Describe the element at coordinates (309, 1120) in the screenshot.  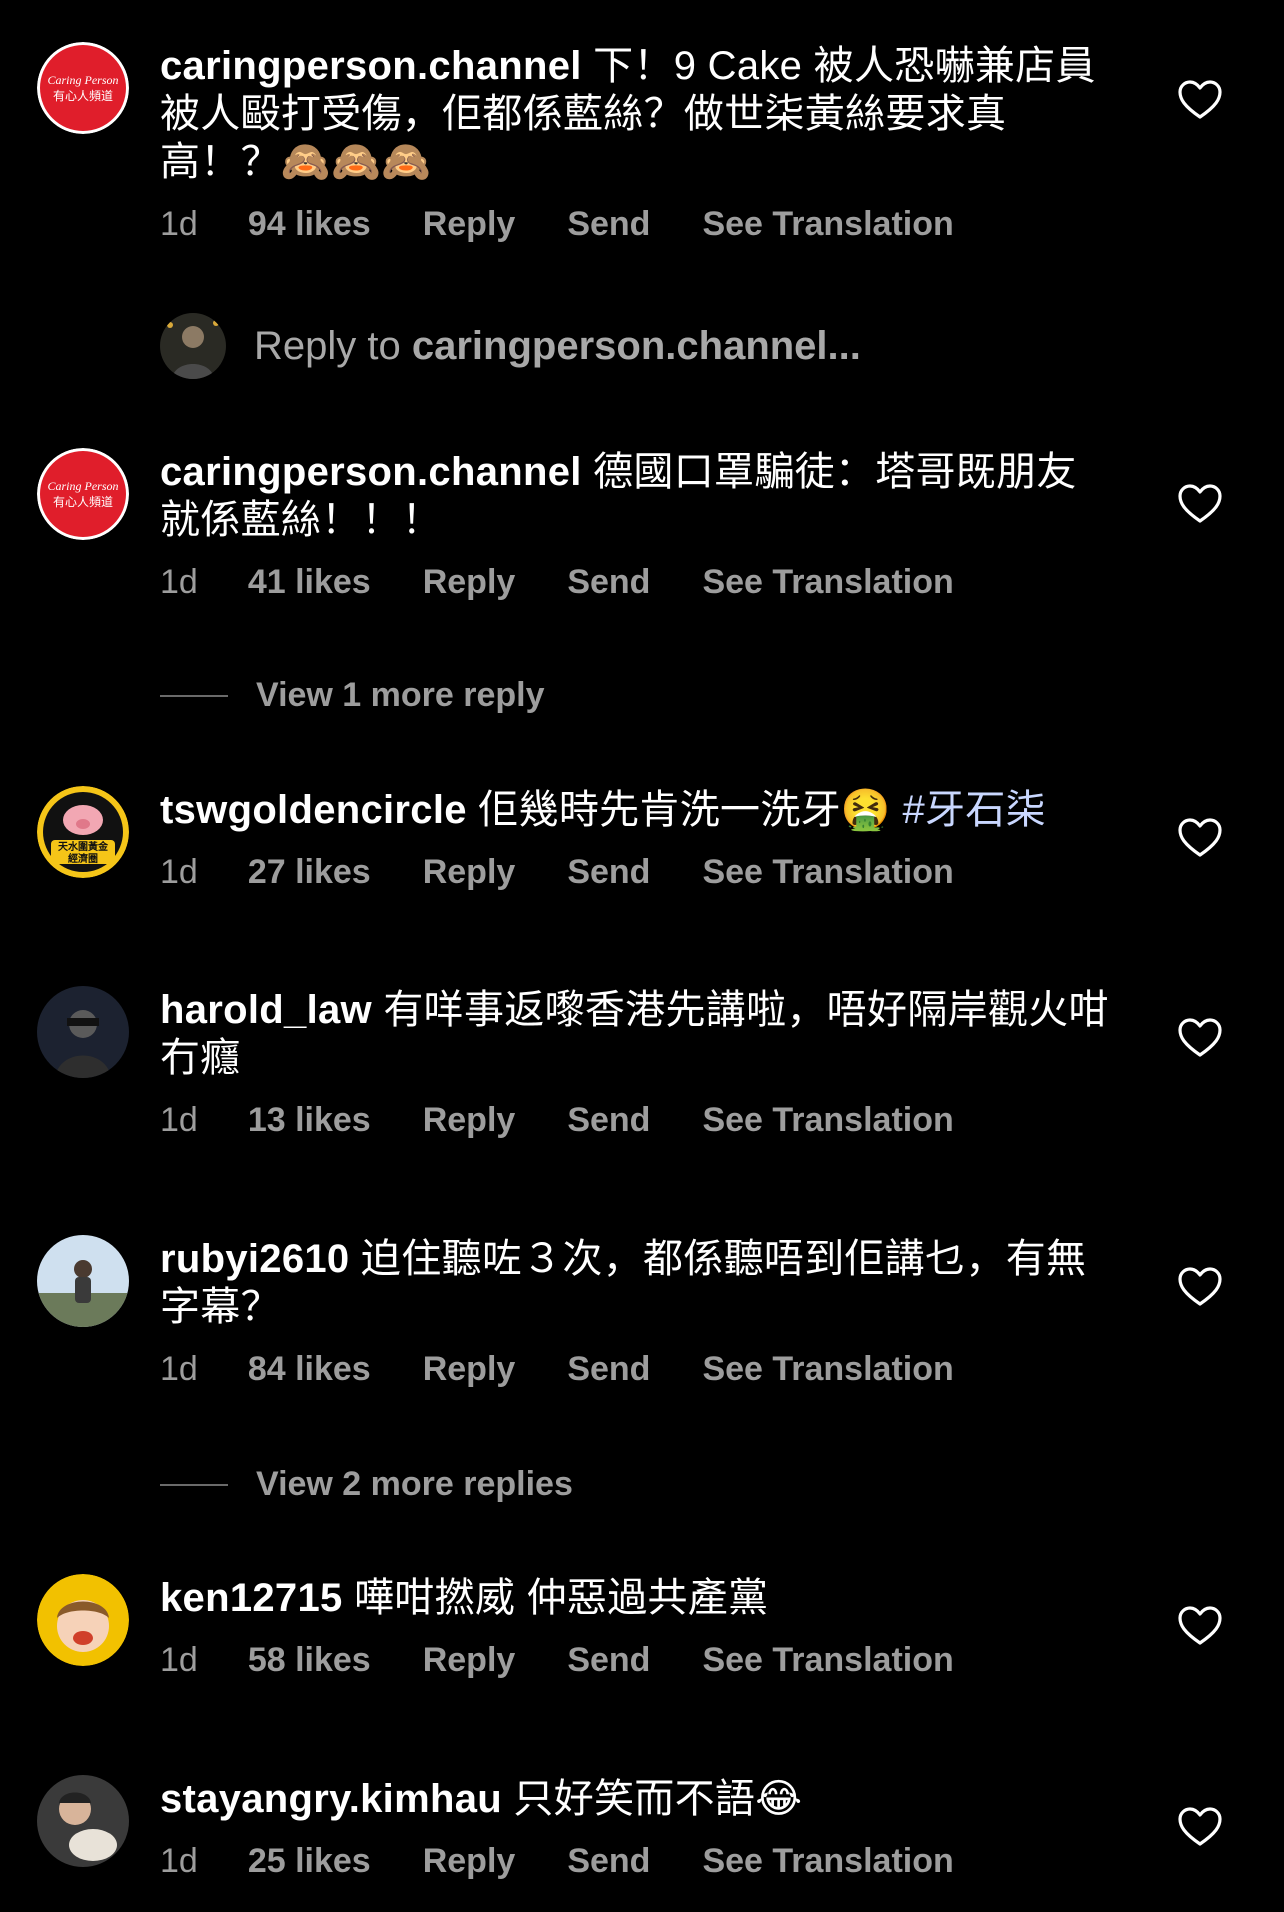
I see `likes-count: 13 likes` at that location.